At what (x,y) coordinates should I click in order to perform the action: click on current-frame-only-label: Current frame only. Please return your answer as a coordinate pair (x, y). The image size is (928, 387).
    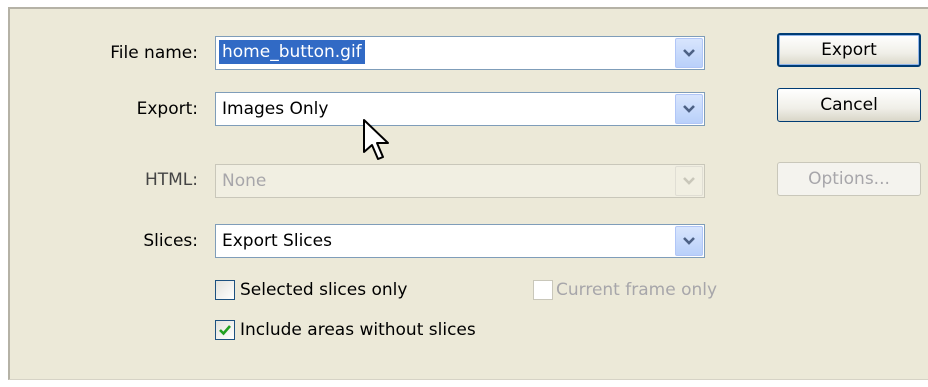
    Looking at the image, I should click on (637, 290).